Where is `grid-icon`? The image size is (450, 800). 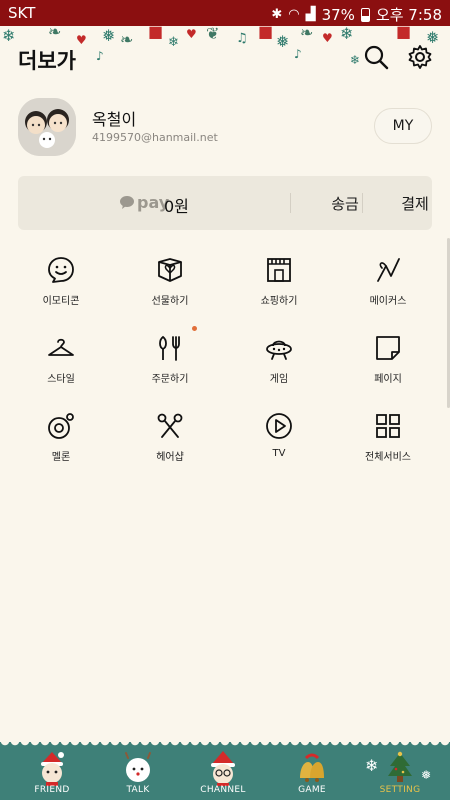
grid-icon is located at coordinates (388, 426).